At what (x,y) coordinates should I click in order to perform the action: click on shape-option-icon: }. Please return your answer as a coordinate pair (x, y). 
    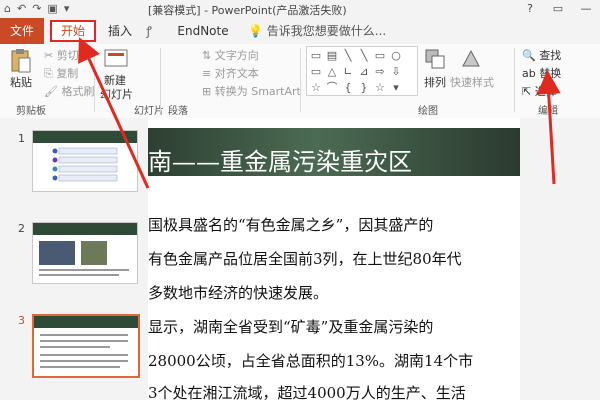
    Looking at the image, I should click on (364, 88).